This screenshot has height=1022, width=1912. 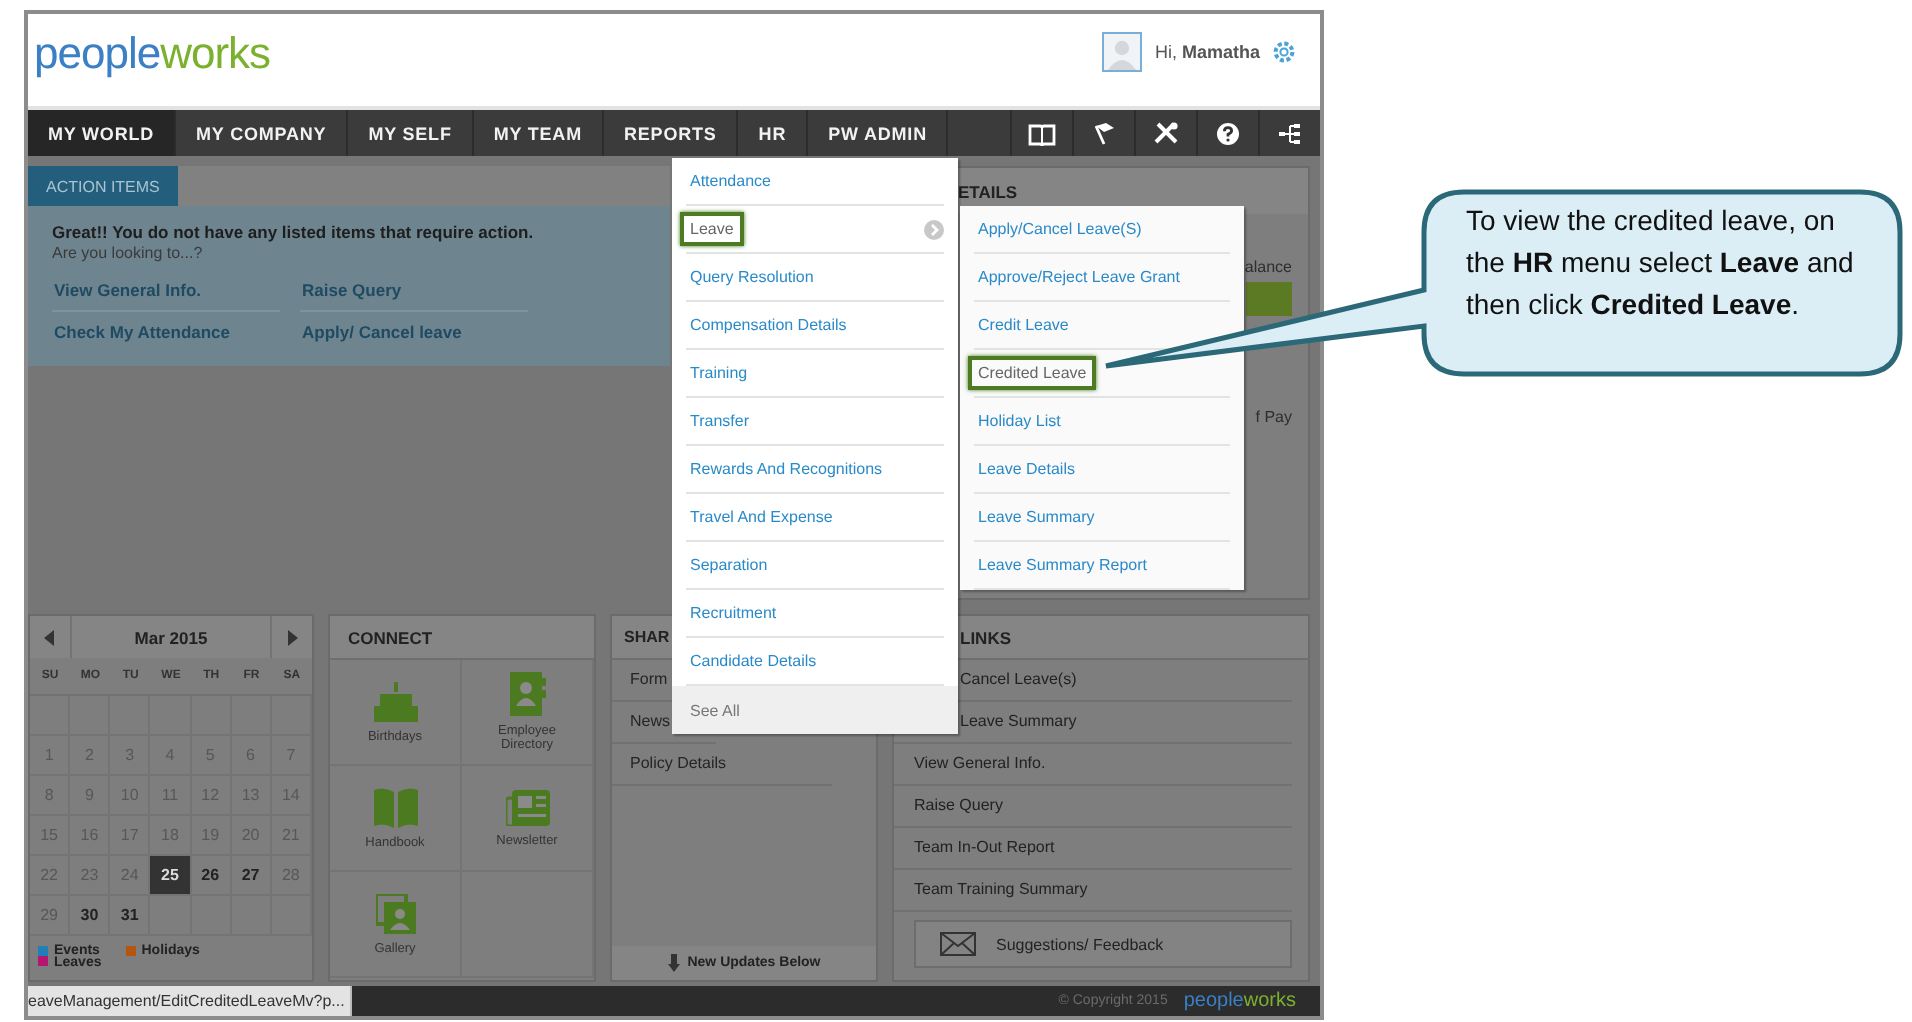 What do you see at coordinates (50, 637) in the screenshot?
I see `previous-month-icon` at bounding box center [50, 637].